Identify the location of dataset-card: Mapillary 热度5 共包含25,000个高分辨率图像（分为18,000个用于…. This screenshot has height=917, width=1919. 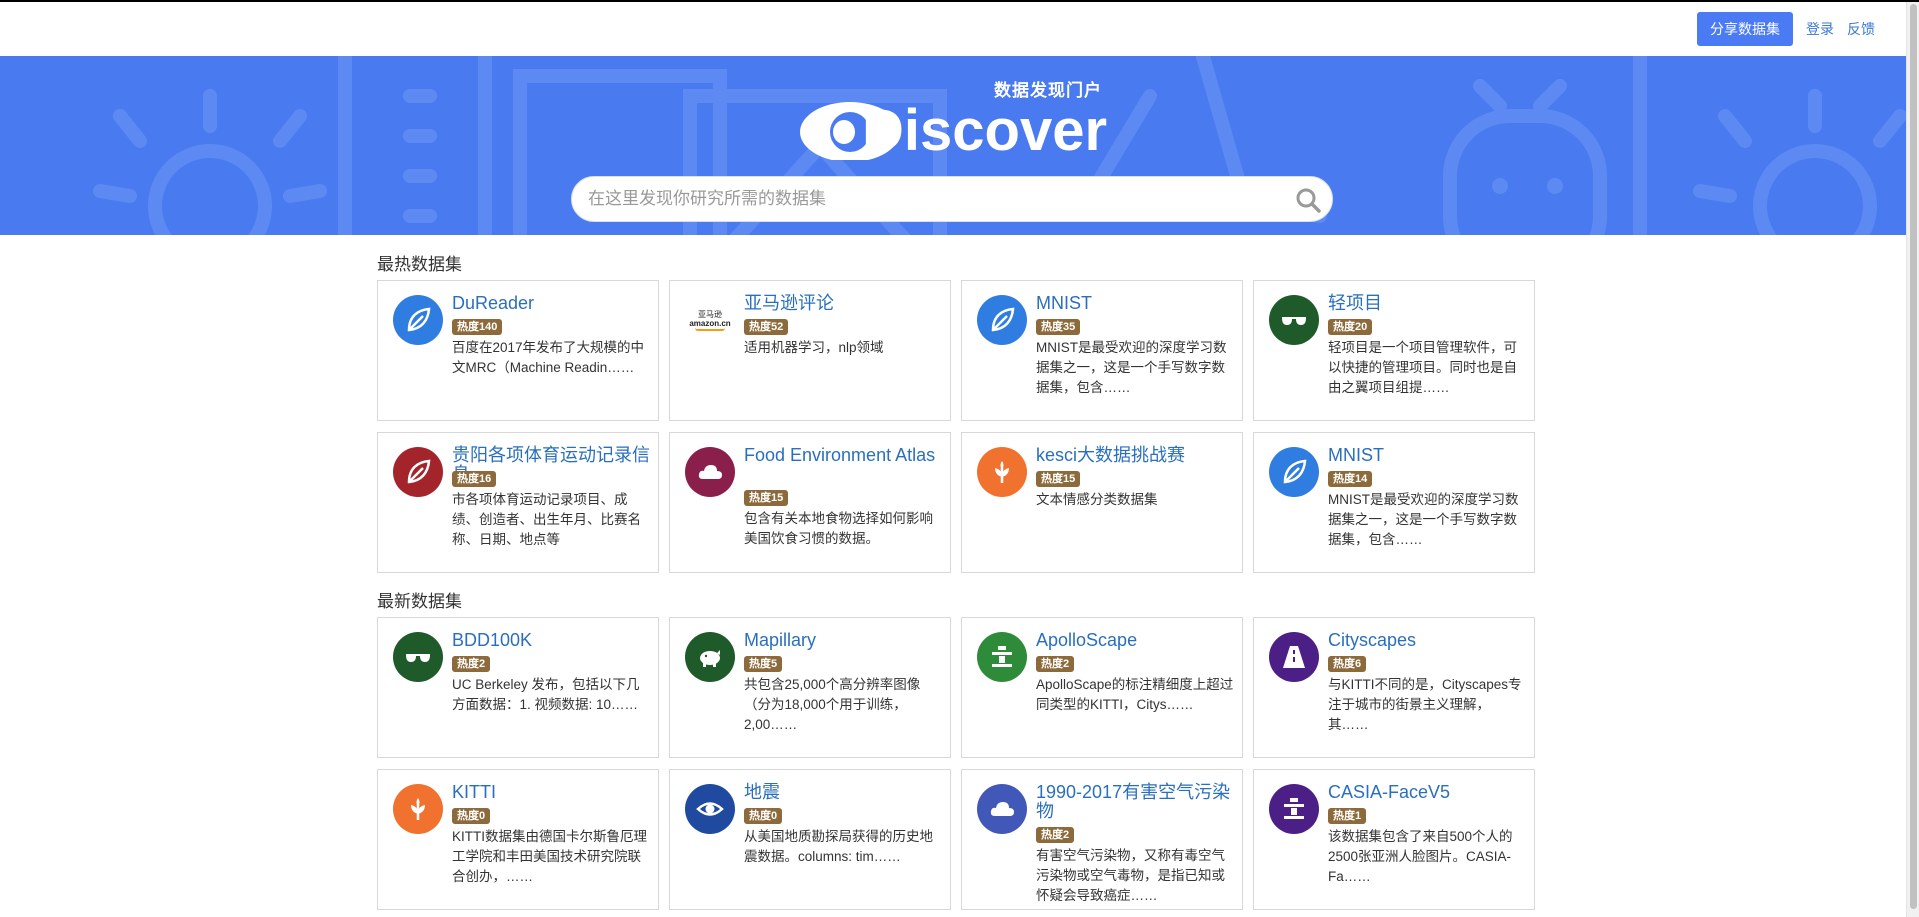
(810, 687).